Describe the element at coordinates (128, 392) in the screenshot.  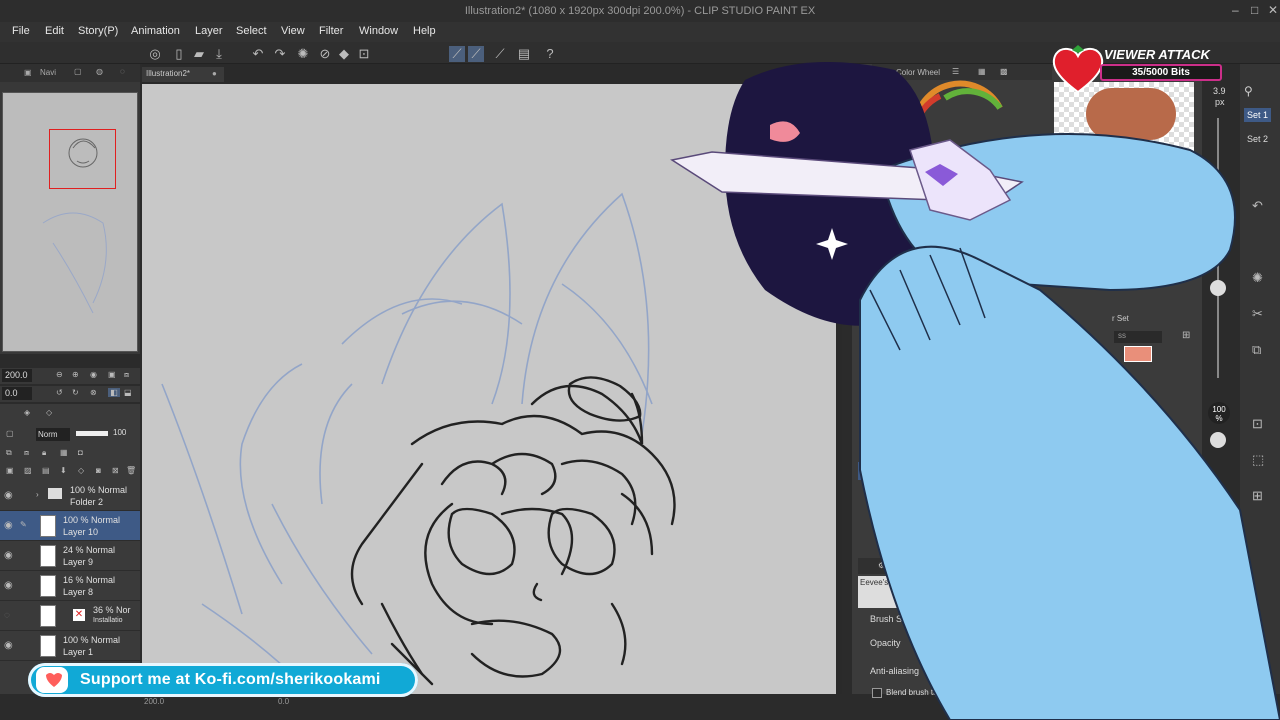
I see `flip-vertical-icon: ⬓` at that location.